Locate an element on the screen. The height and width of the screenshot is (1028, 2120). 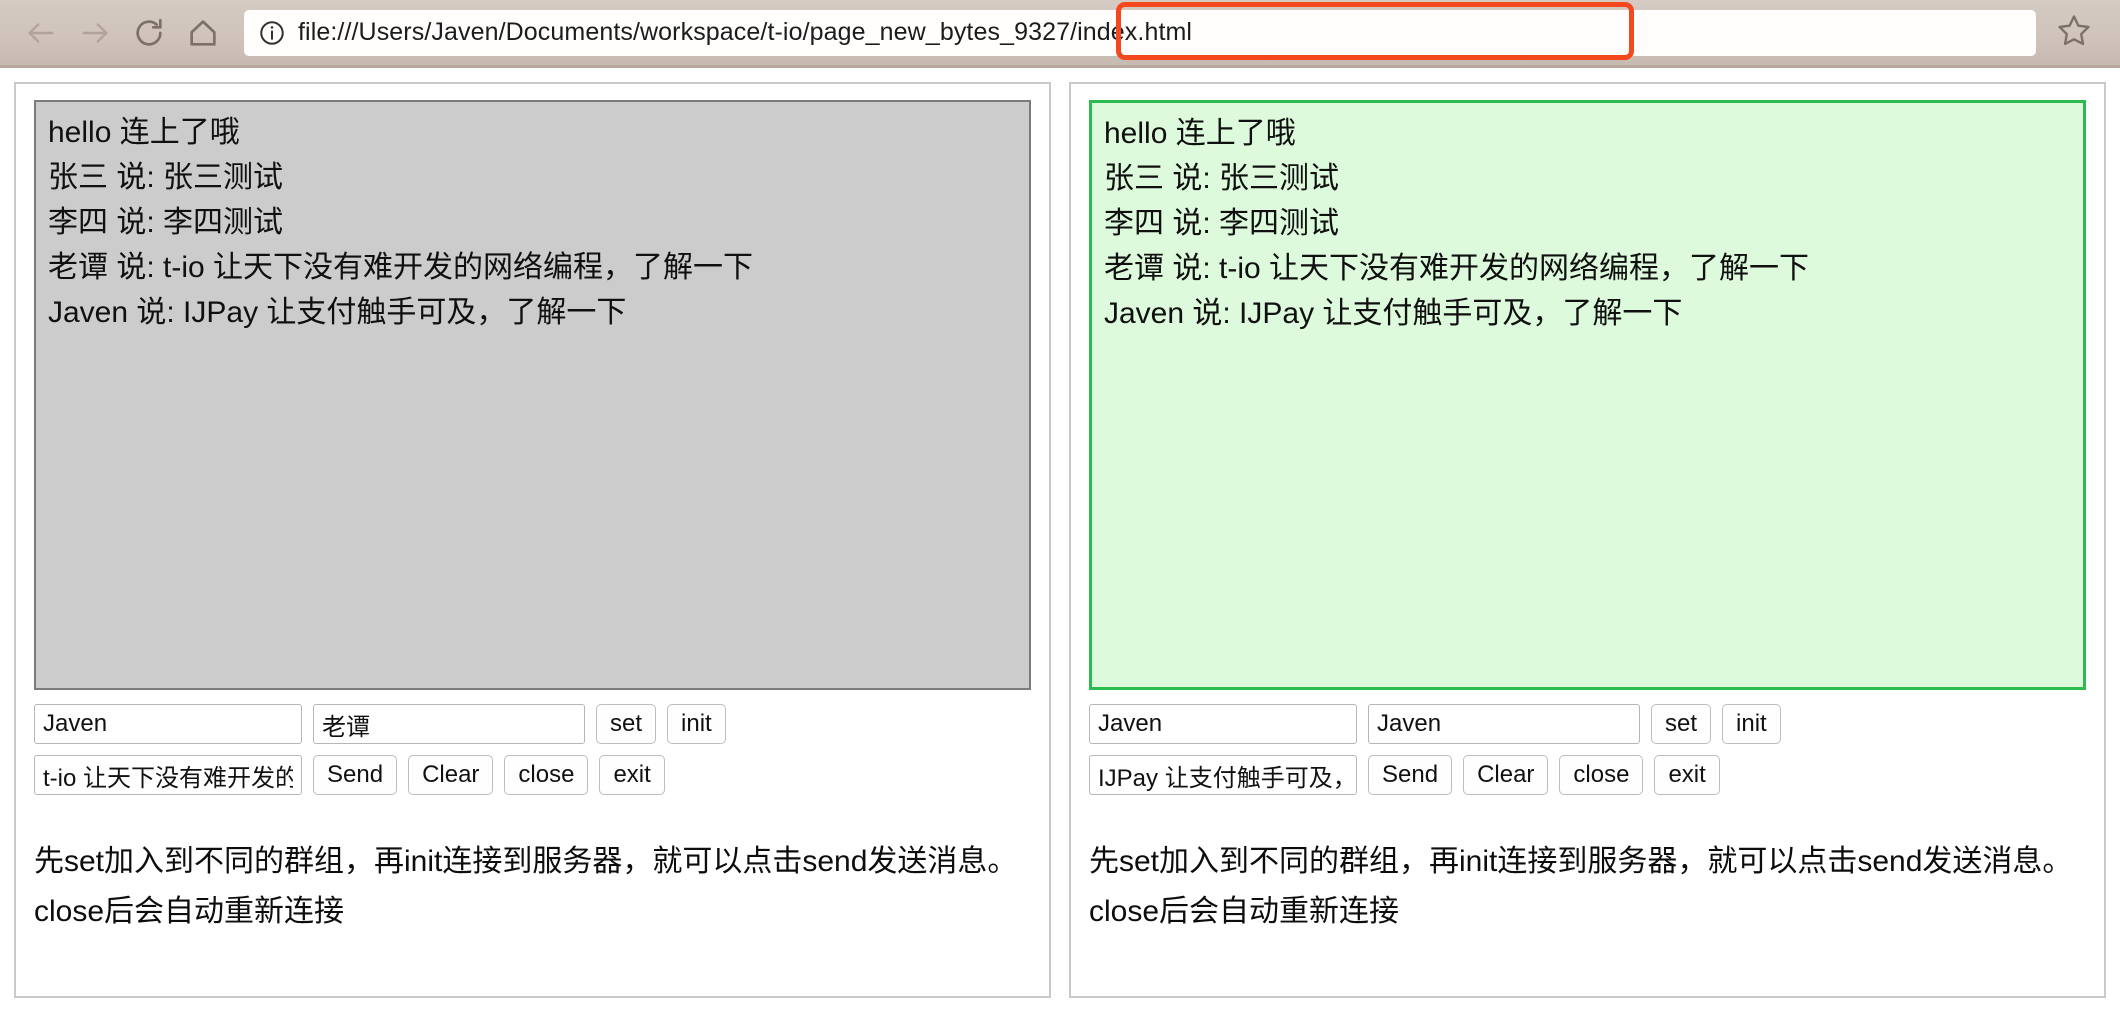
forward-button is located at coordinates (95, 33).